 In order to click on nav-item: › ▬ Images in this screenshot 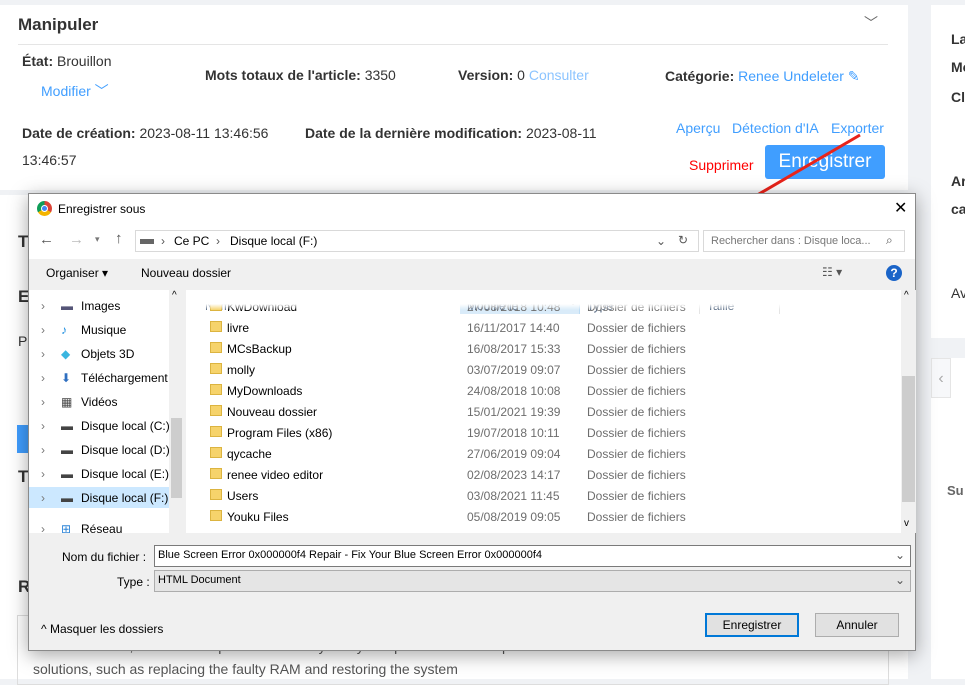, I will do `click(99, 305)`.